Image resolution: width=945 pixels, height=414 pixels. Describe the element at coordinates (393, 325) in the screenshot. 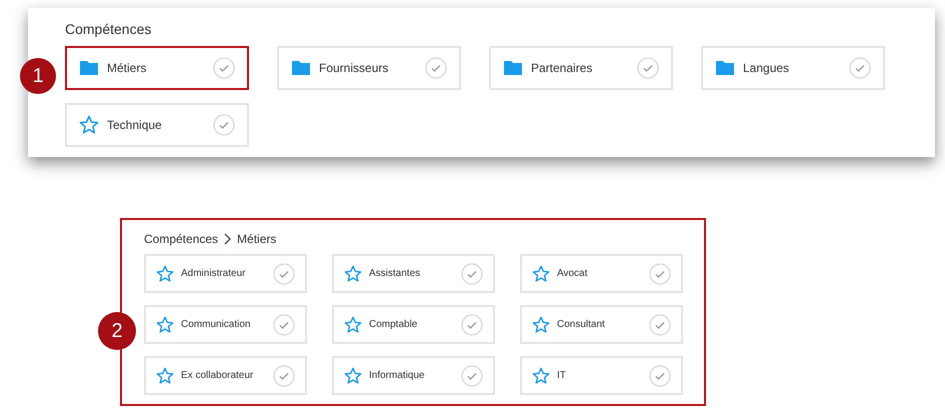

I see `tile-label: Comptable` at that location.